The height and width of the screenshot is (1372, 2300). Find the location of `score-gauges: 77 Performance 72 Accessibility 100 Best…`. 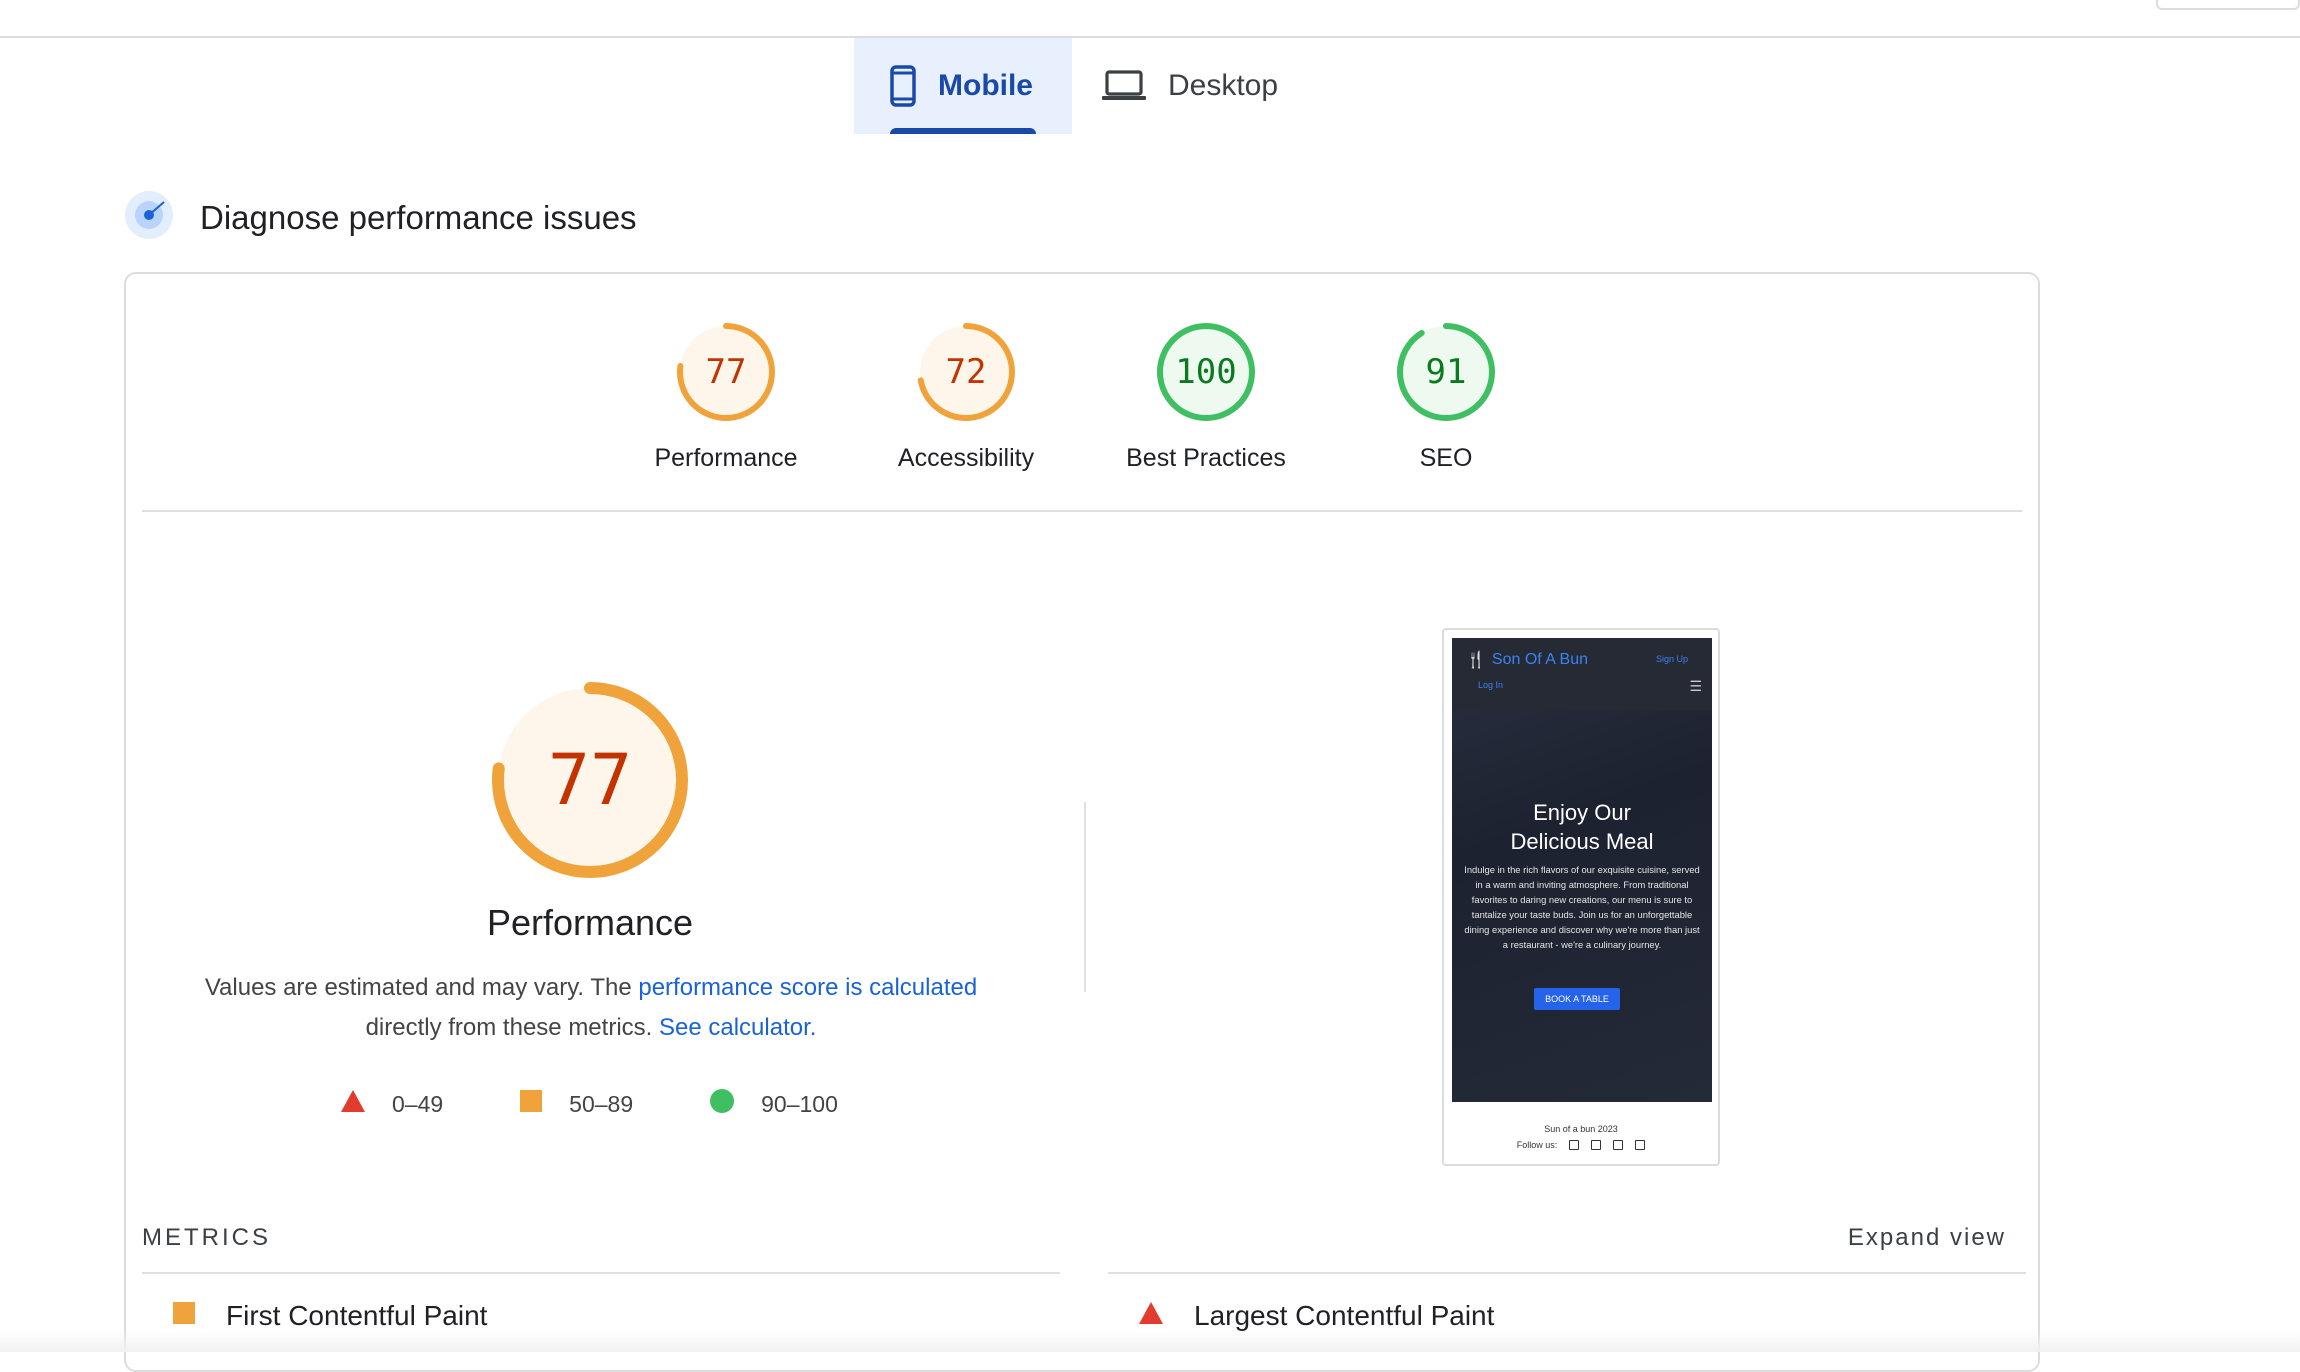

score-gauges: 77 Performance 72 Accessibility 100 Best… is located at coordinates (1082, 397).